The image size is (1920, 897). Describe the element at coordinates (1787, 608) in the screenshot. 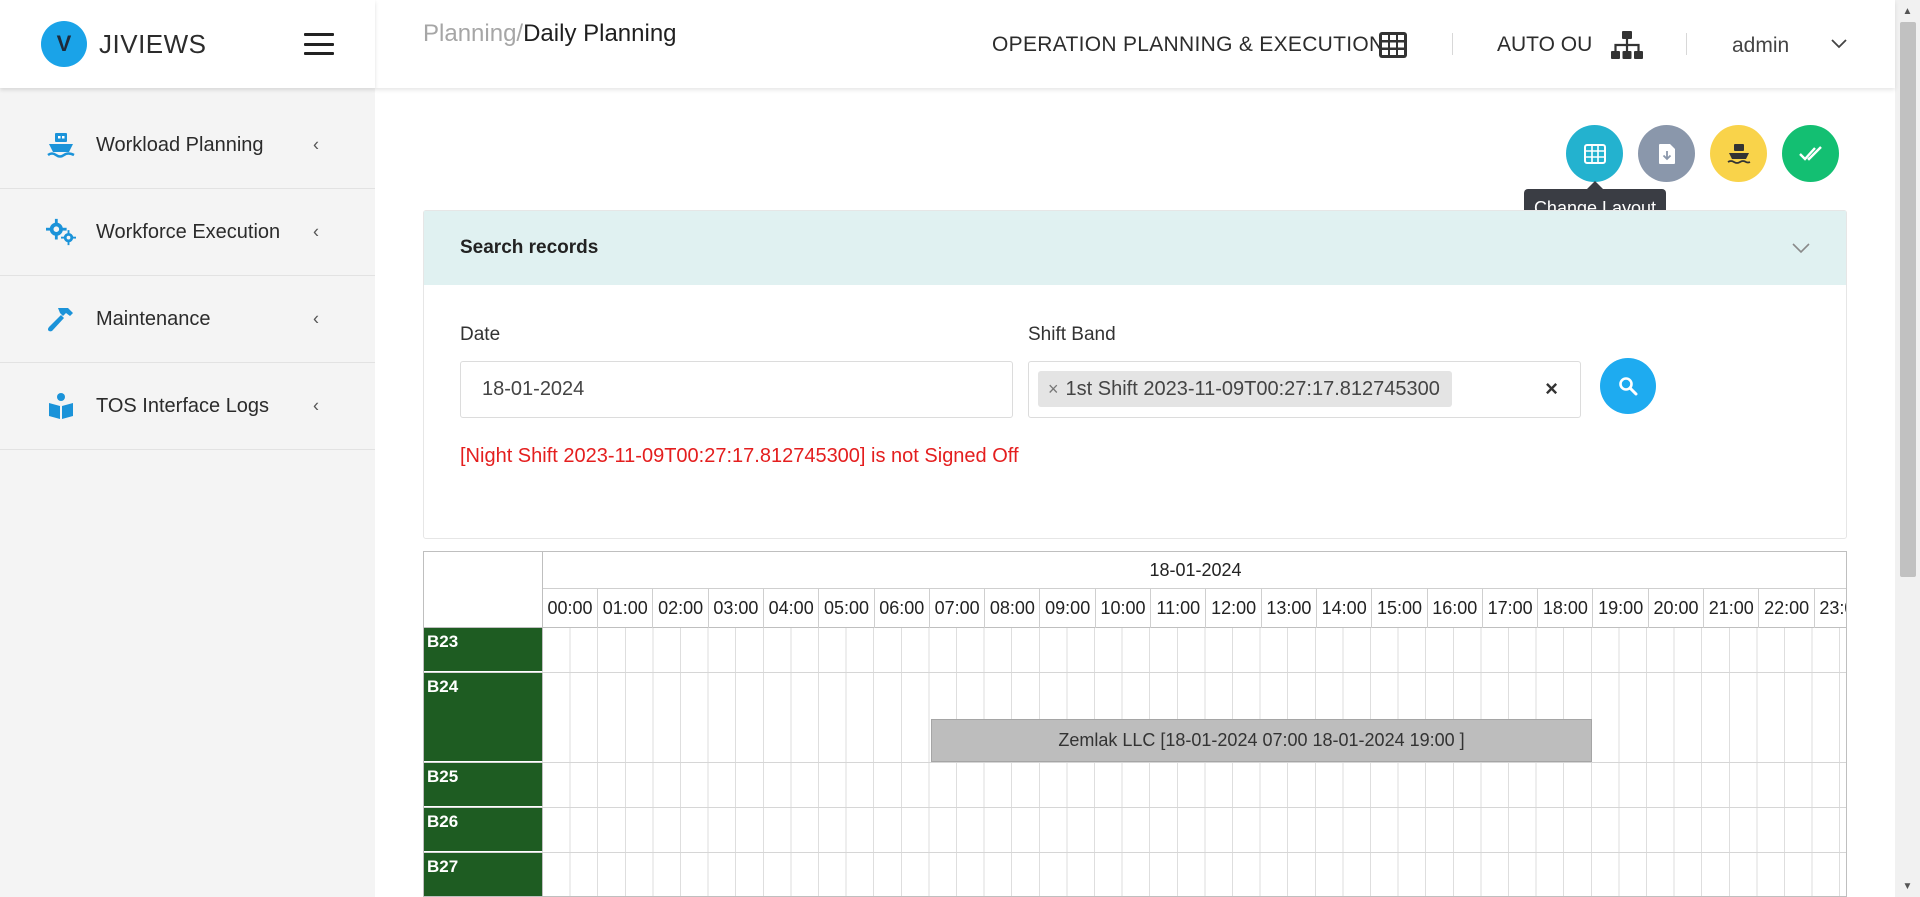

I see `gantt-hour-label: 22:00` at that location.